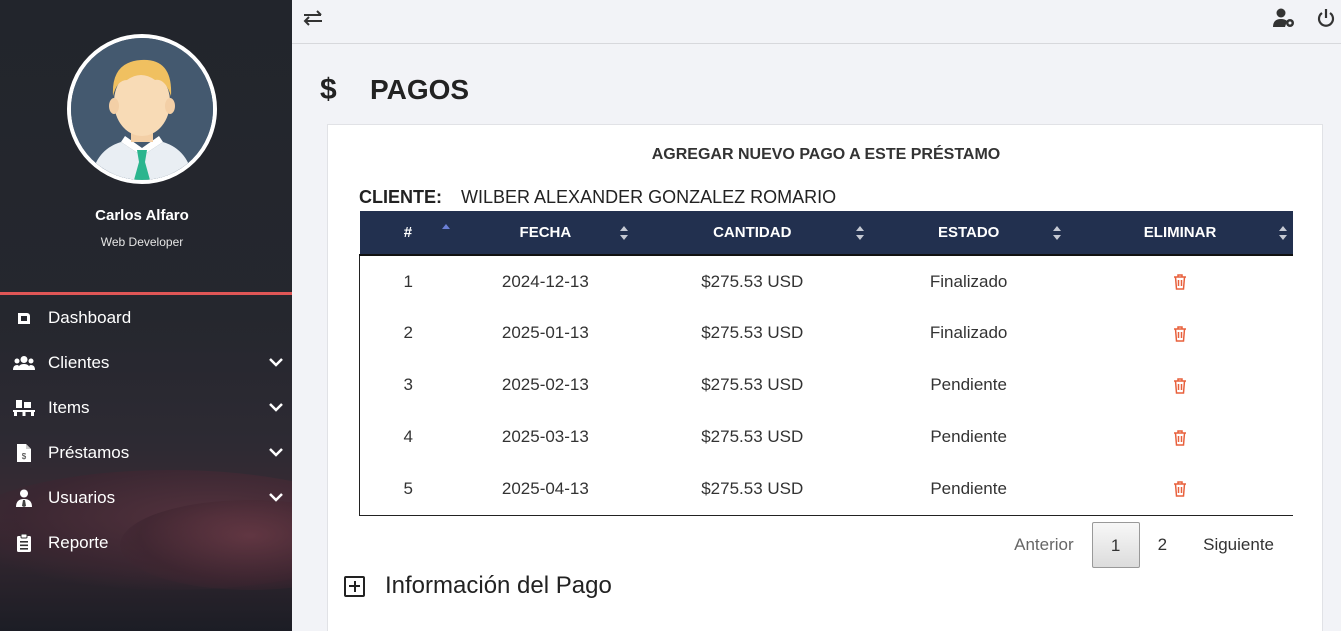 Image resolution: width=1341 pixels, height=631 pixels. I want to click on cell-number: 2, so click(408, 332).